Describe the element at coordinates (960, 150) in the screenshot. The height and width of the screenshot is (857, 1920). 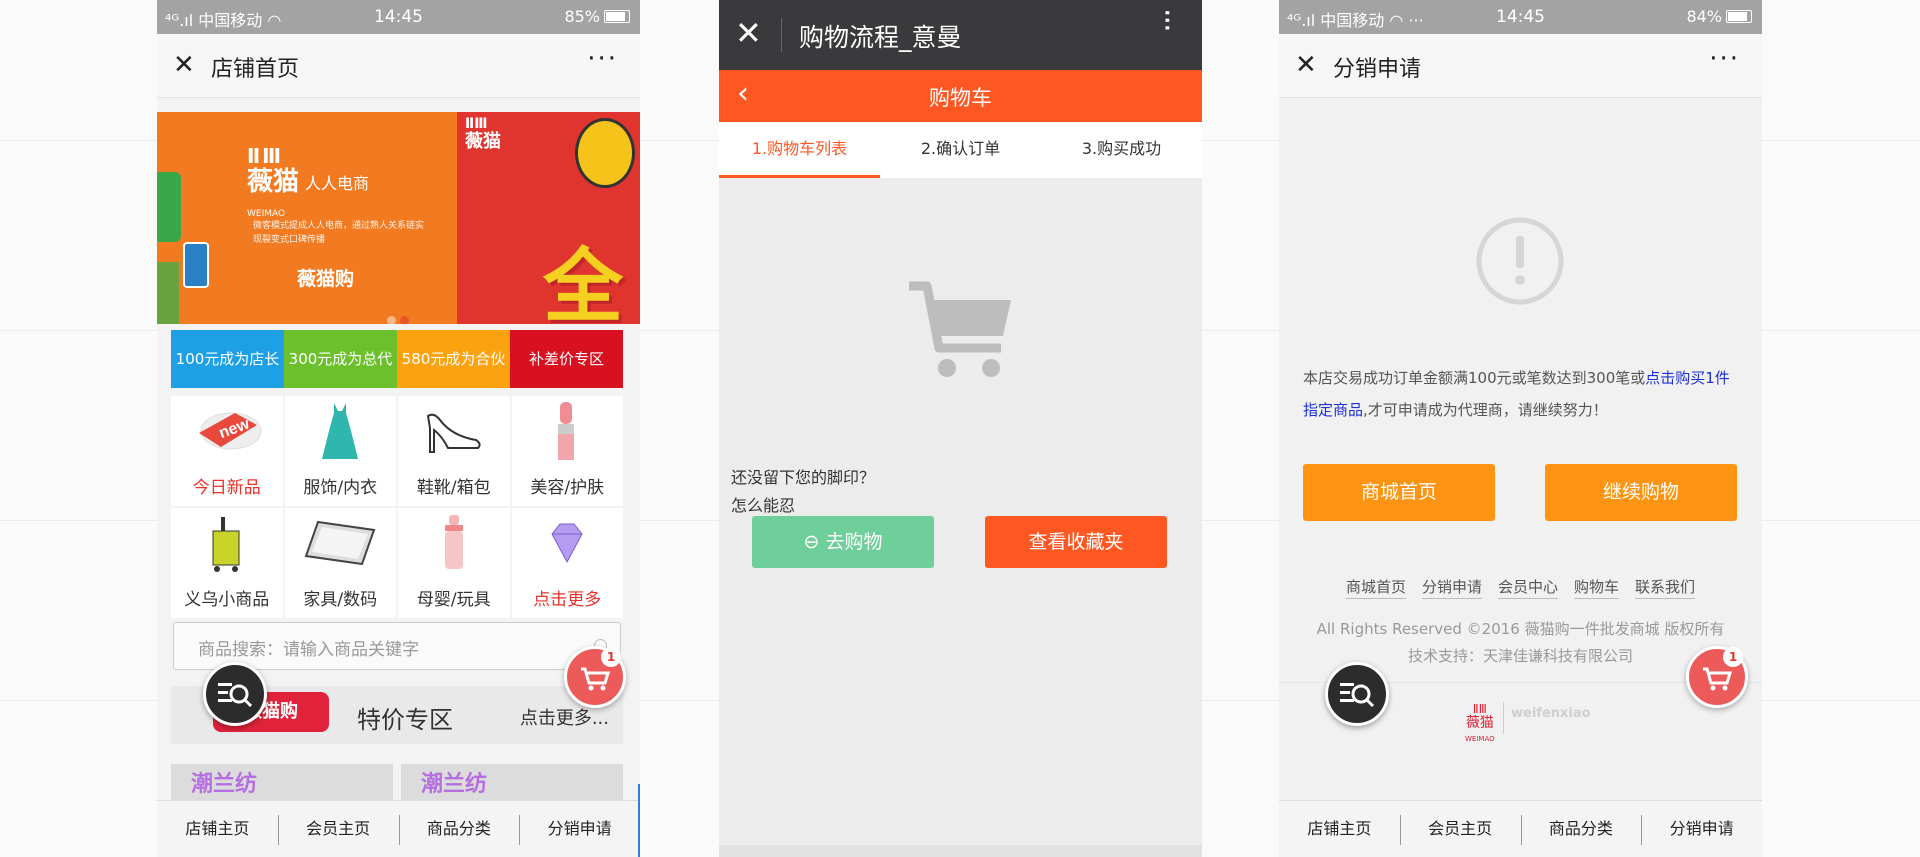
I see `step-confirm-order: 2.确认订单` at that location.